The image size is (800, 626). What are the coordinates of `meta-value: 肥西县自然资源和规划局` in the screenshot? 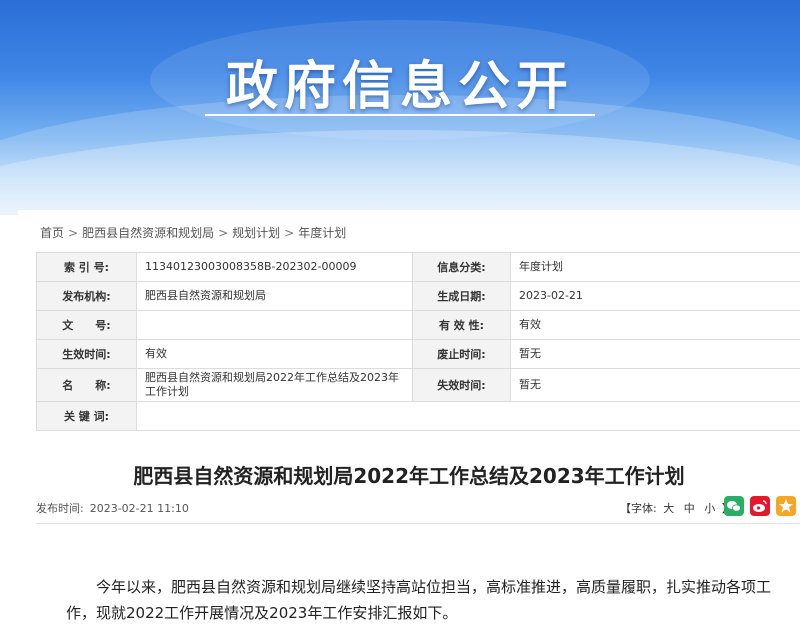 It's located at (275, 296).